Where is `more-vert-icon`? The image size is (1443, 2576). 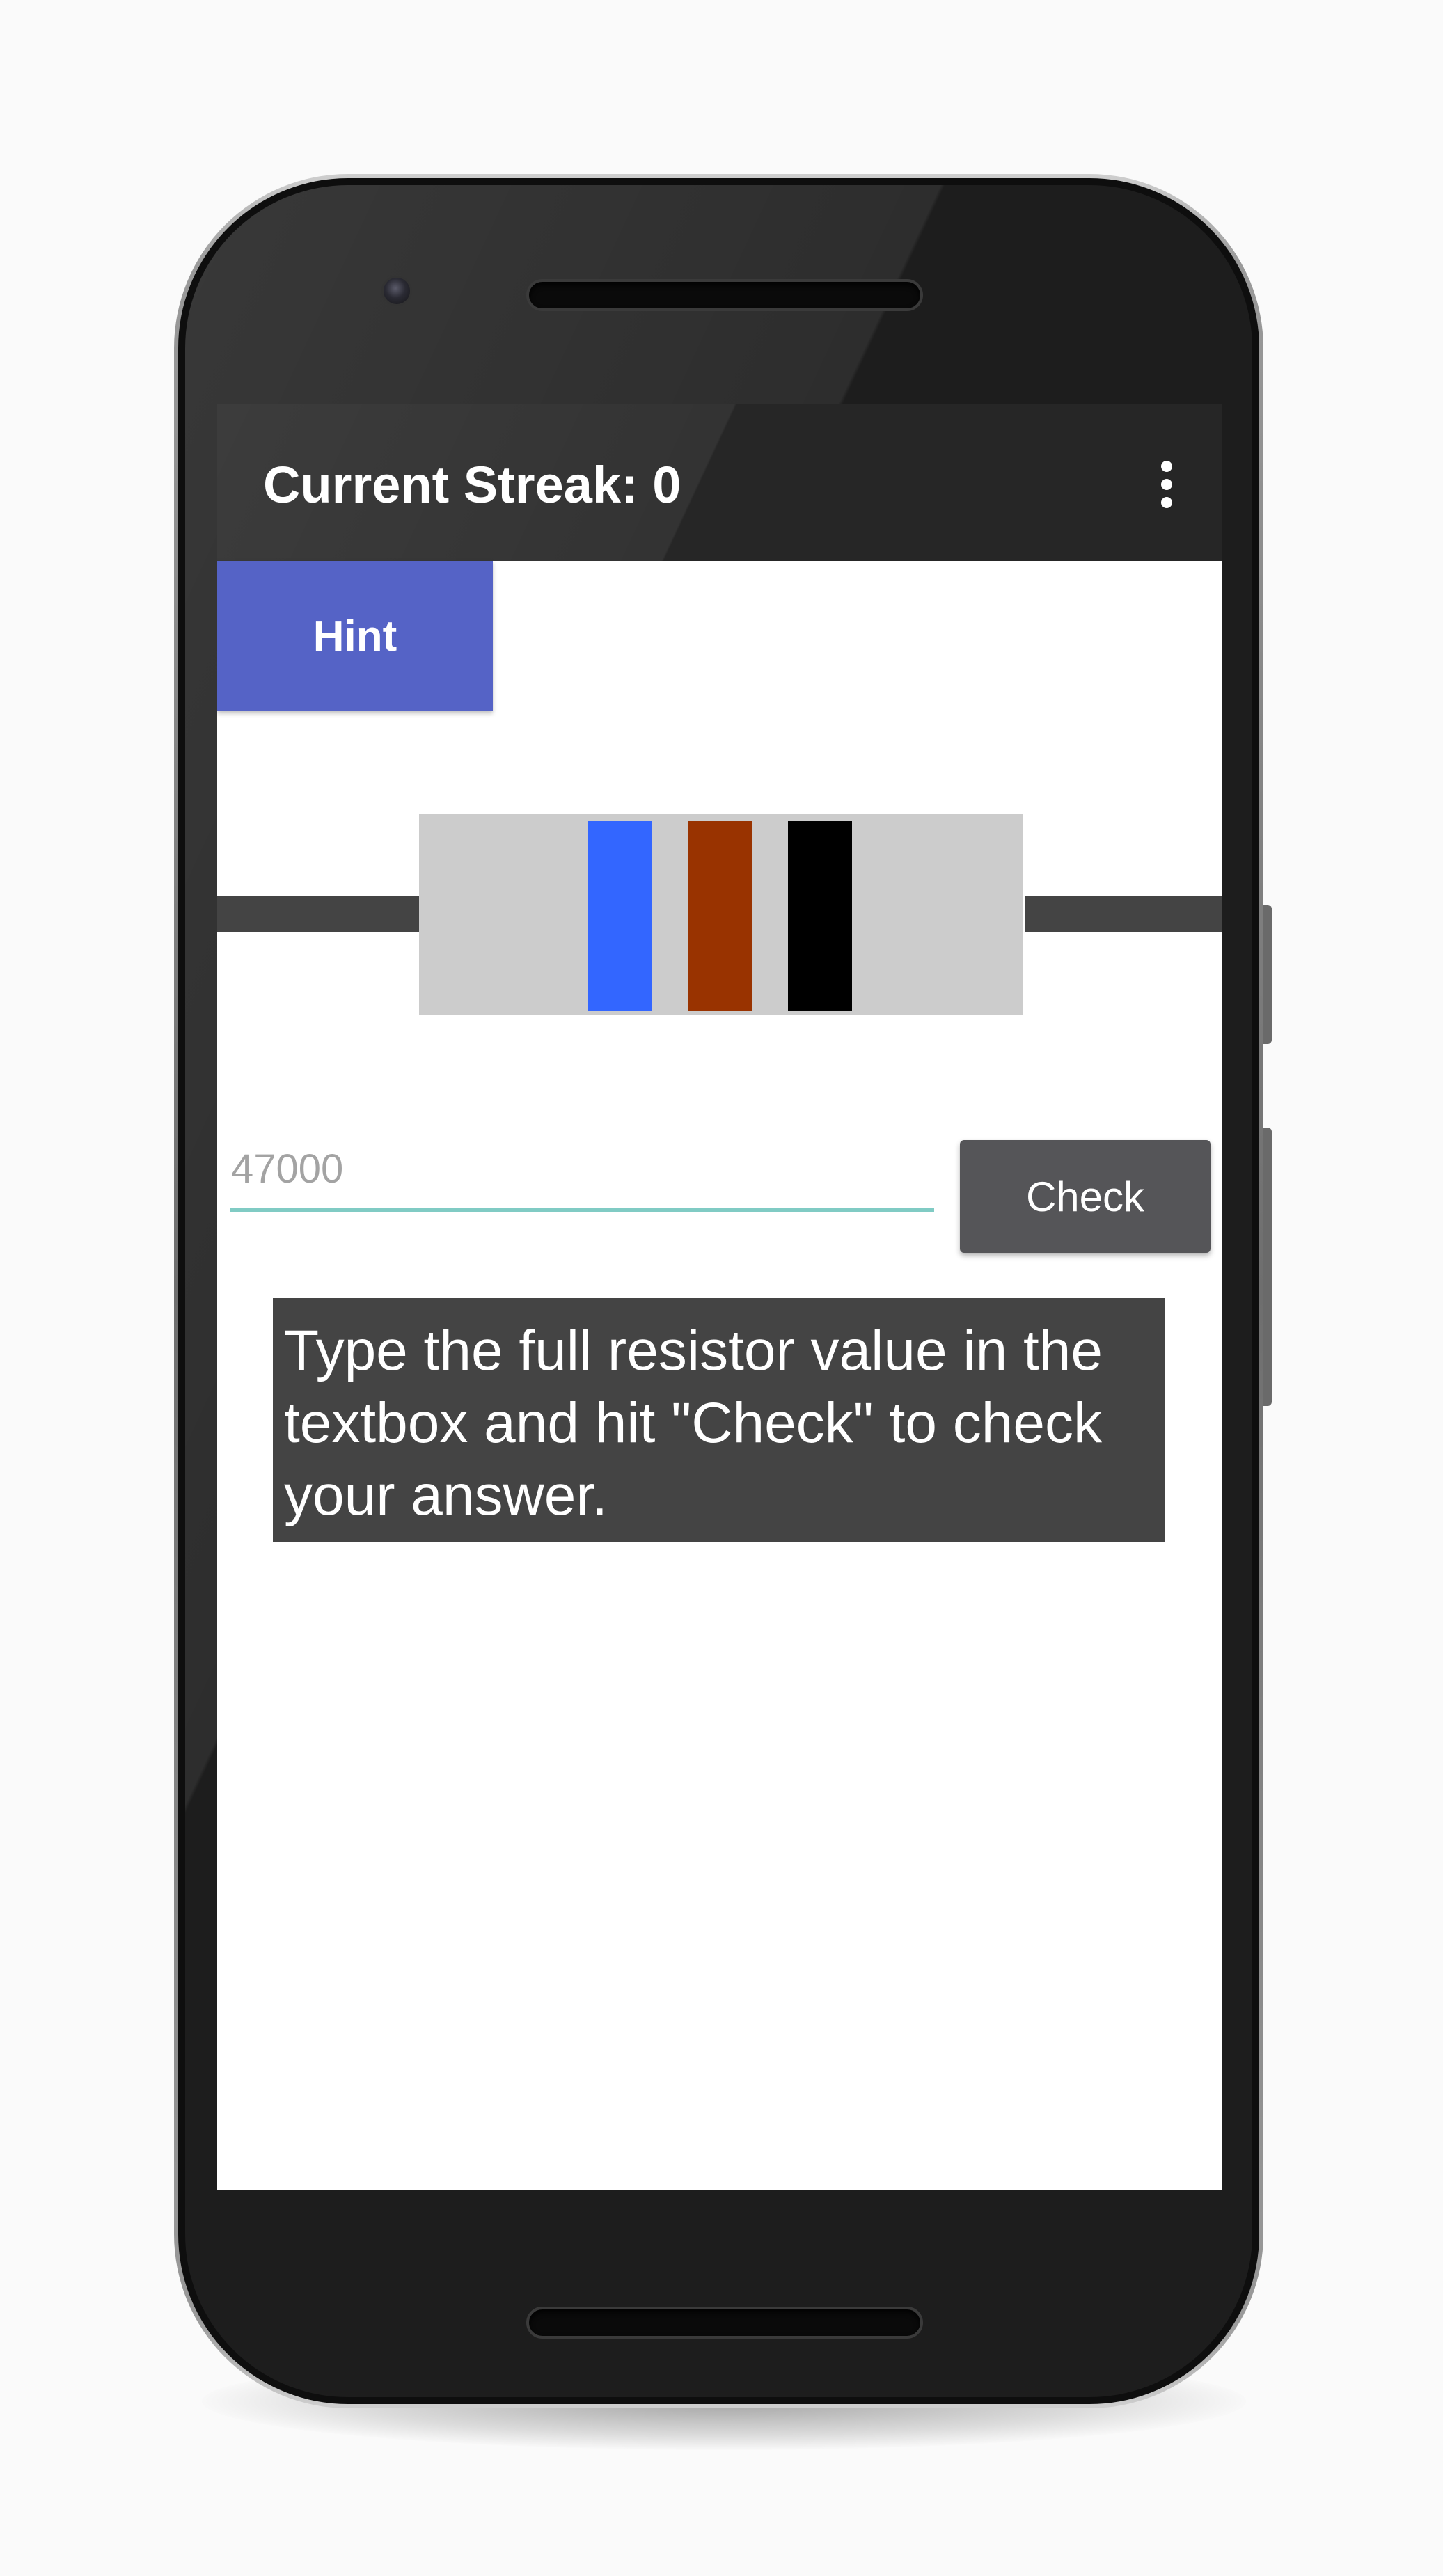 more-vert-icon is located at coordinates (1167, 484).